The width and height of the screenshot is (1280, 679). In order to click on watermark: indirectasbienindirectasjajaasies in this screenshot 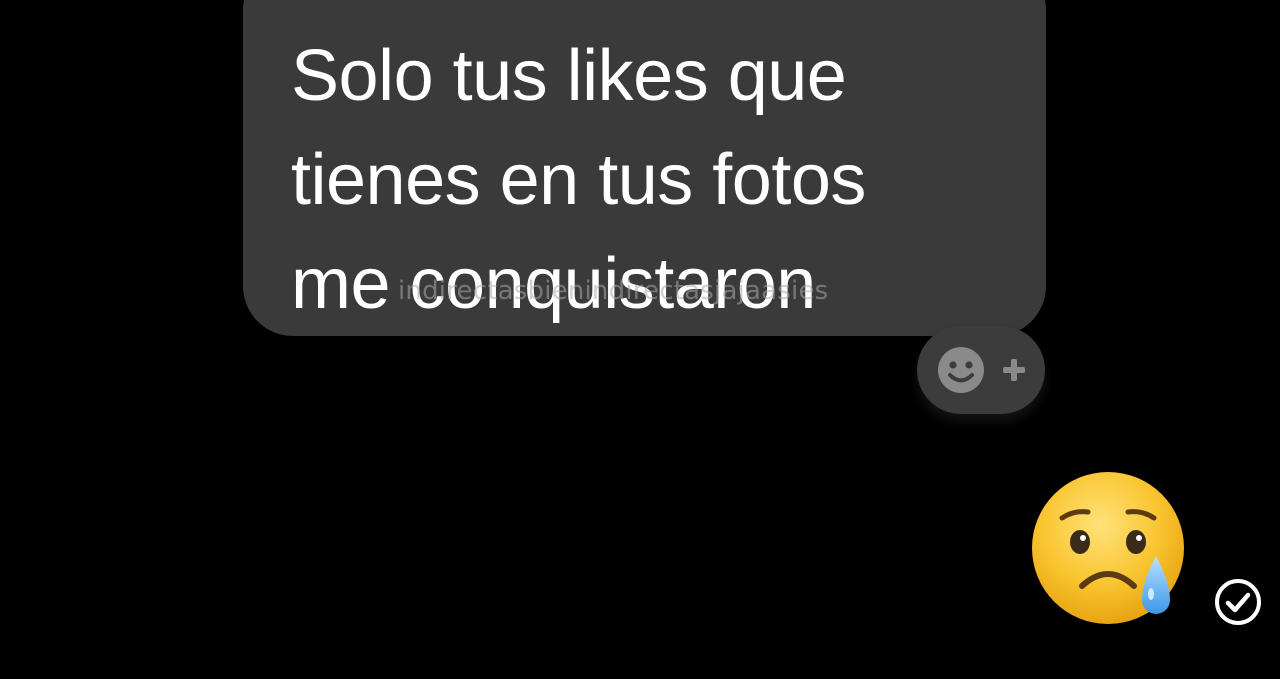, I will do `click(613, 291)`.